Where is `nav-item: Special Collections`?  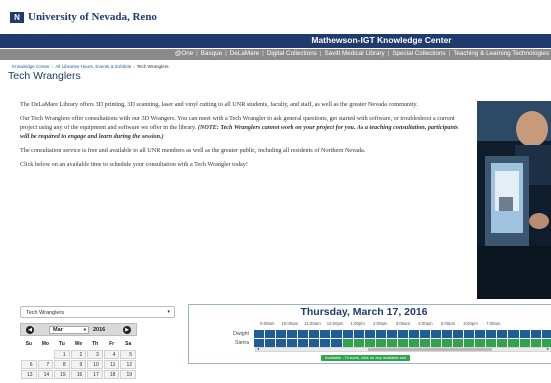
nav-item: Special Collections is located at coordinates (418, 53).